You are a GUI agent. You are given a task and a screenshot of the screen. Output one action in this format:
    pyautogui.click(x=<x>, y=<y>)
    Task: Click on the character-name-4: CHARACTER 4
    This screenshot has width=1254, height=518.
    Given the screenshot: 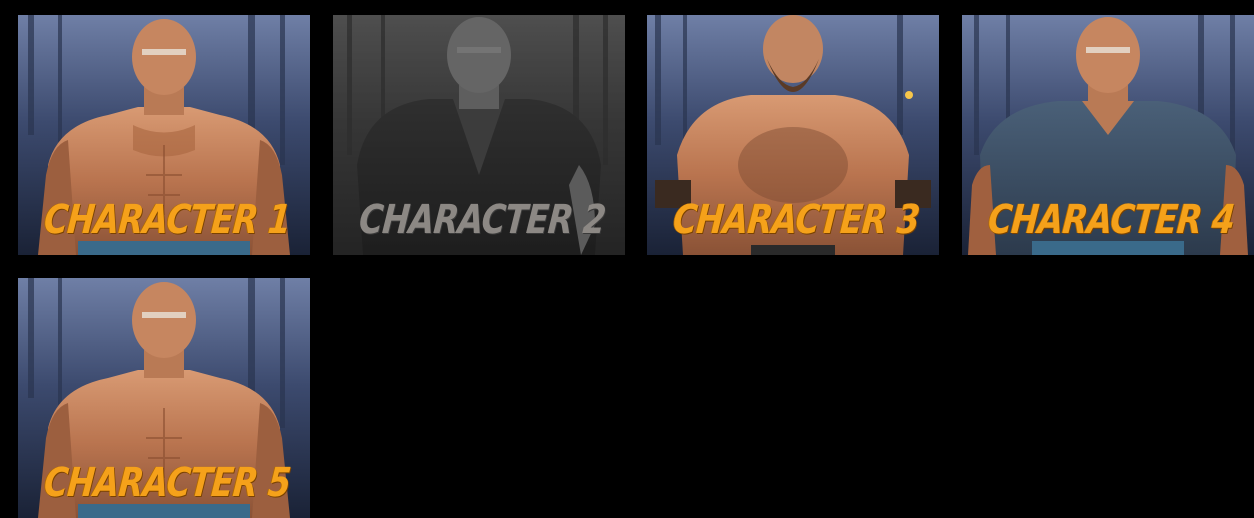 What is the action you would take?
    pyautogui.click(x=1111, y=220)
    